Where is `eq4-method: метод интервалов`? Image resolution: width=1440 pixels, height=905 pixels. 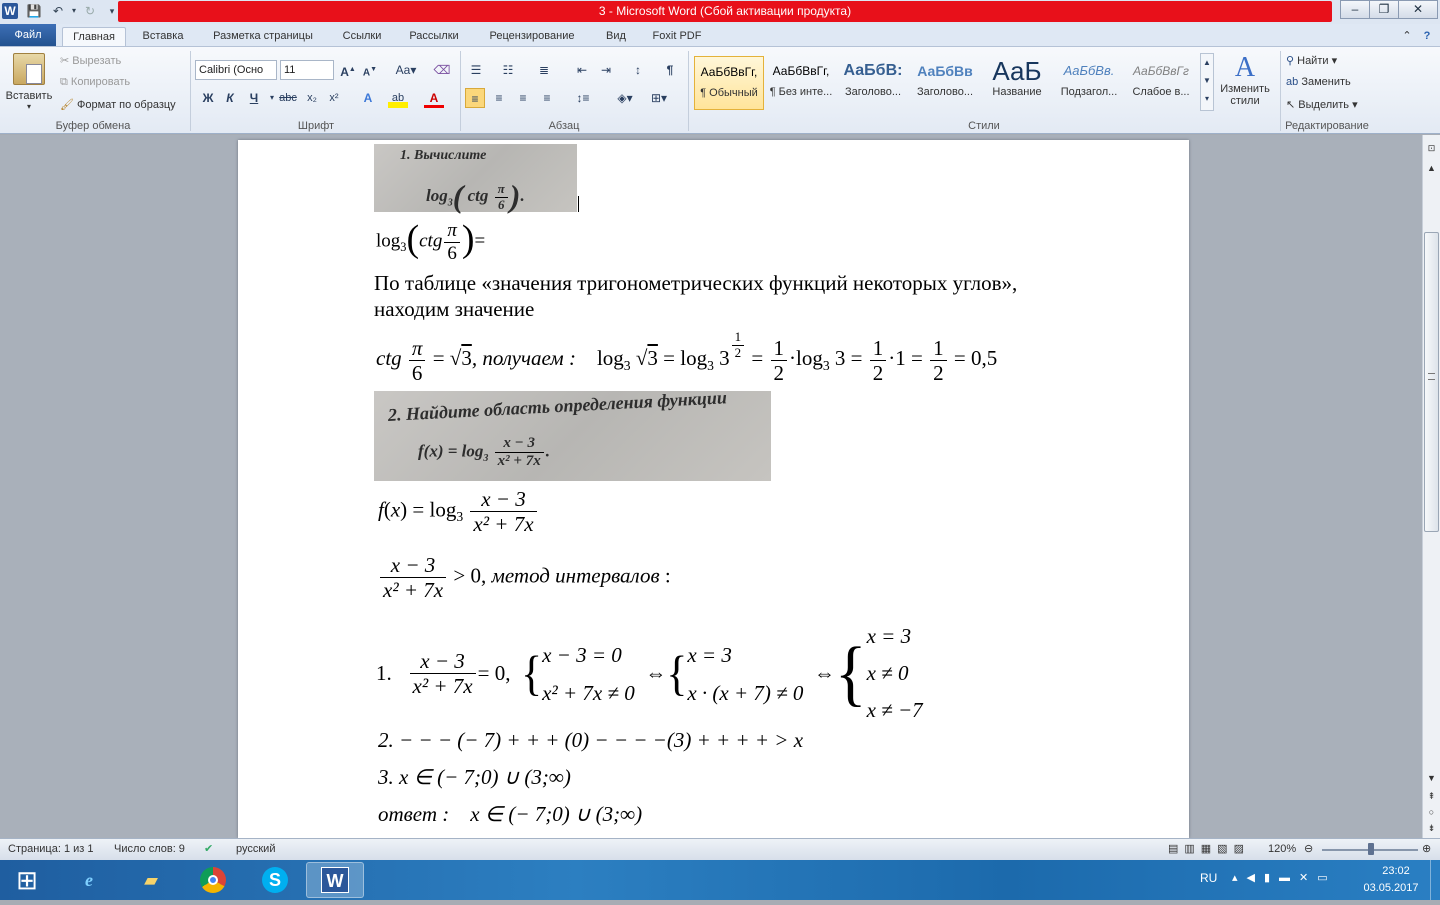 eq4-method: метод интервалов is located at coordinates (575, 575).